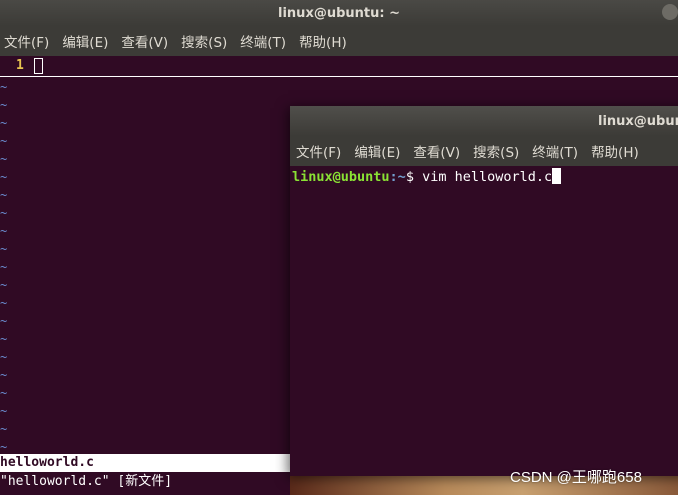 The width and height of the screenshot is (678, 495). Describe the element at coordinates (38, 66) in the screenshot. I see `vim-cursor` at that location.